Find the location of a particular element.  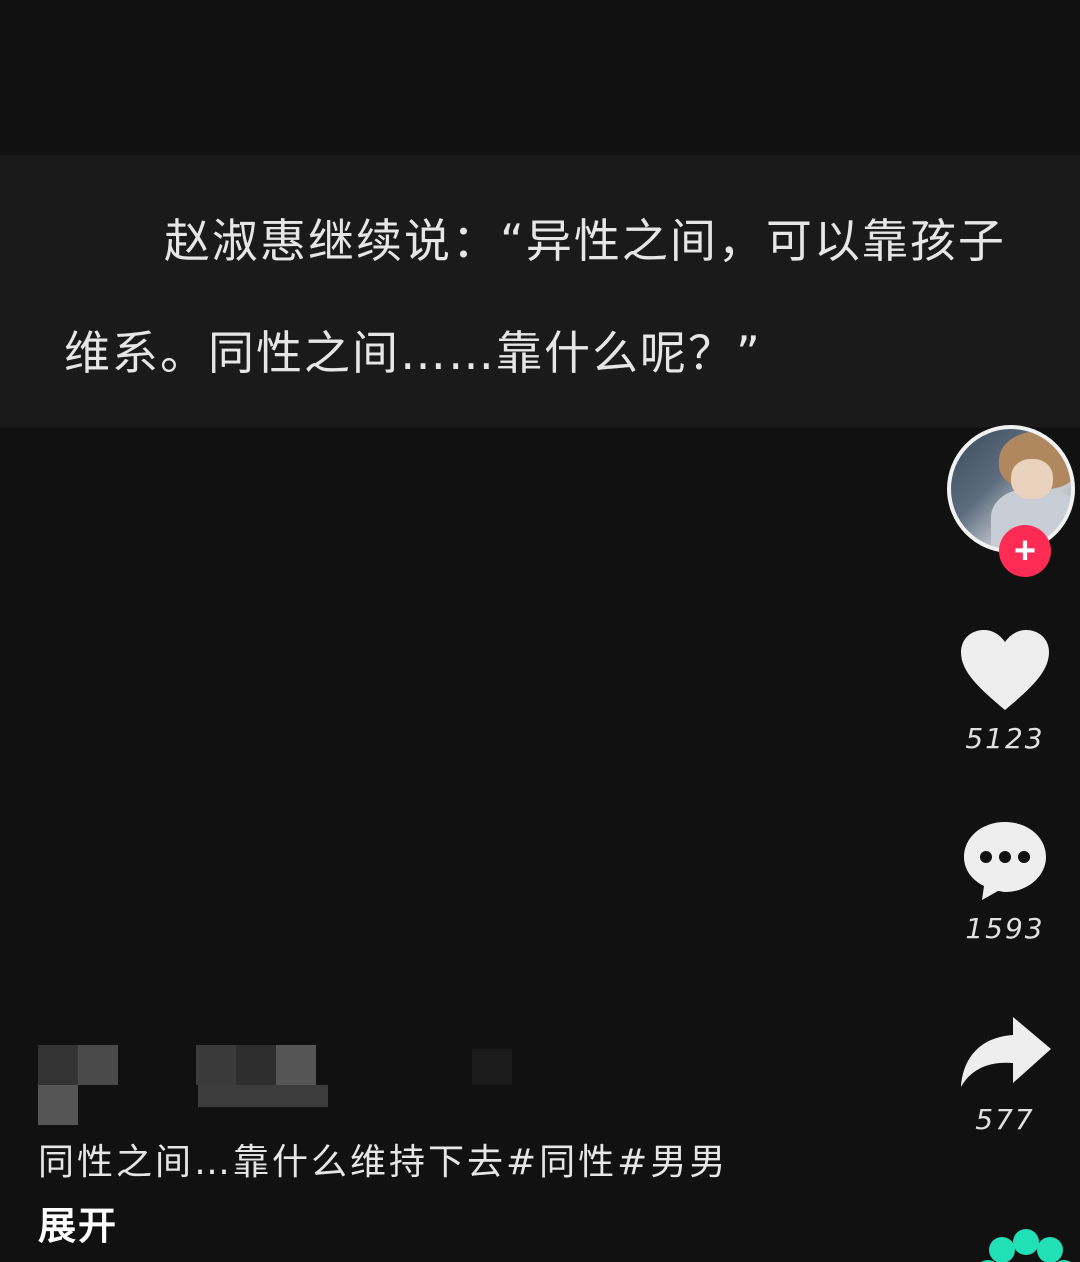

expand-button: 展开 is located at coordinates (78, 1222).